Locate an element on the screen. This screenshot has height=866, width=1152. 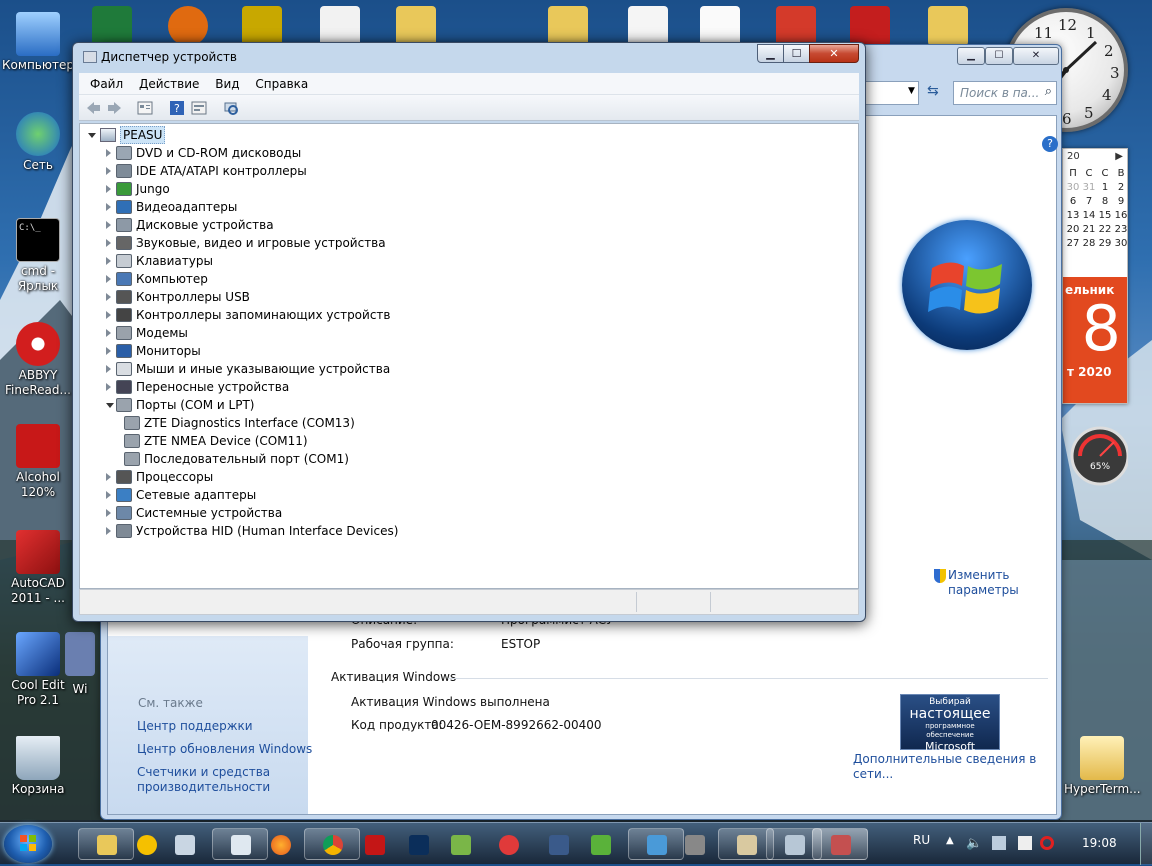
language-indicator: RU is located at coordinates (921, 840).